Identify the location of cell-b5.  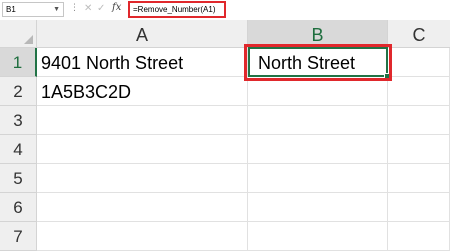
(318, 178).